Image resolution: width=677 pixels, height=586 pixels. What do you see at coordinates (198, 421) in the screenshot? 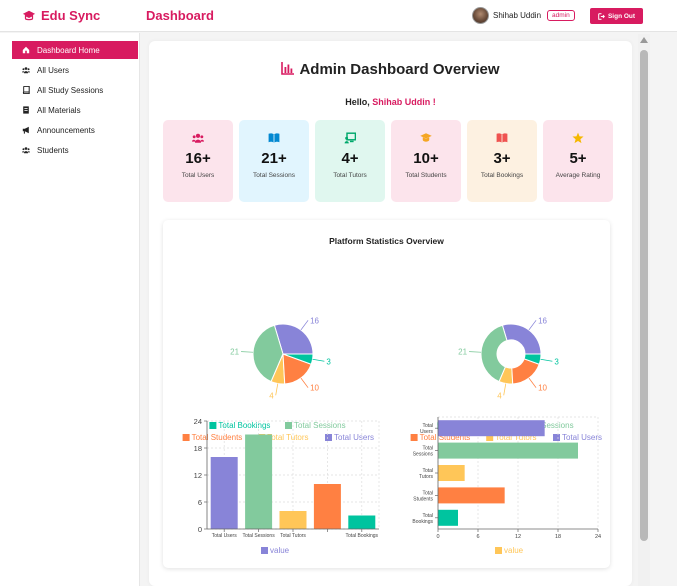
I see `vbar-ytick-label-24: 24` at bounding box center [198, 421].